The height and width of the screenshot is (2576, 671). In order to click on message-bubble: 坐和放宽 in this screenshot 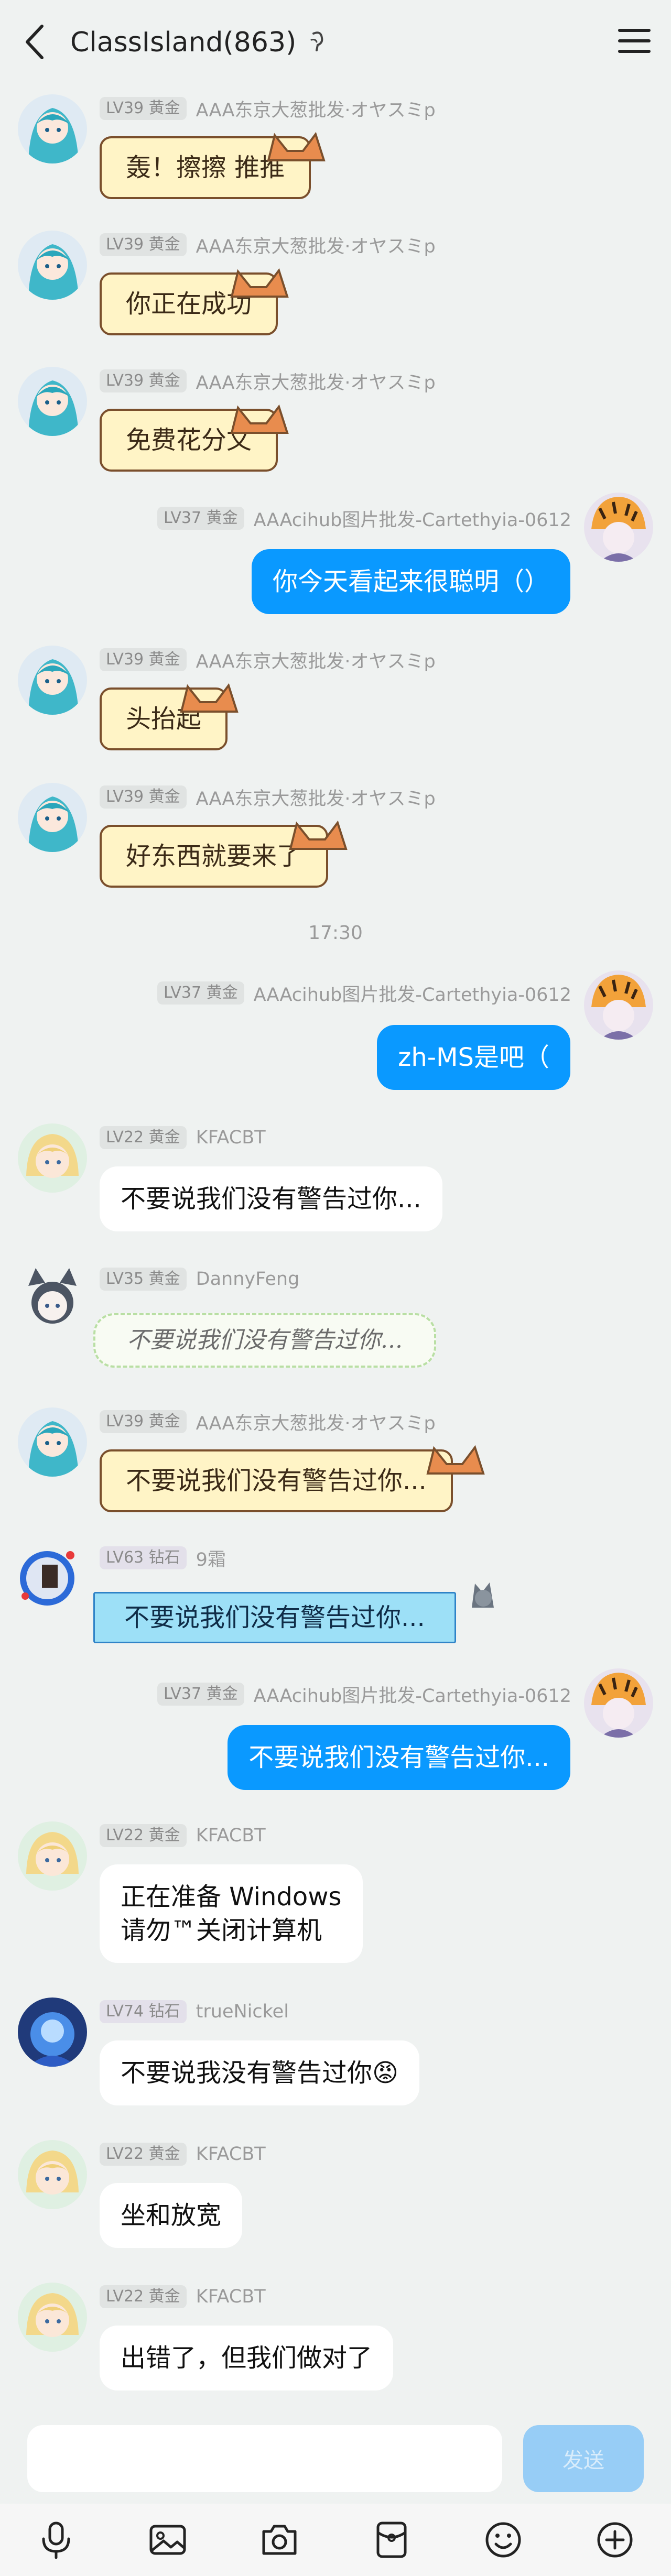, I will do `click(171, 2215)`.